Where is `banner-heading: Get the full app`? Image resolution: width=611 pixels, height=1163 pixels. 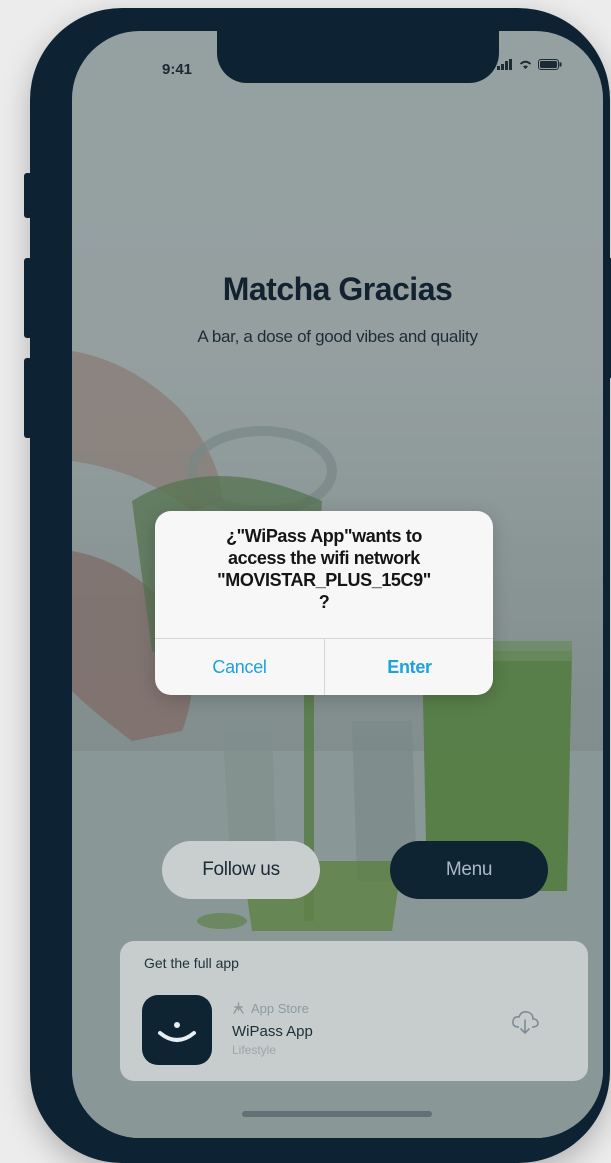
banner-heading: Get the full app is located at coordinates (191, 963).